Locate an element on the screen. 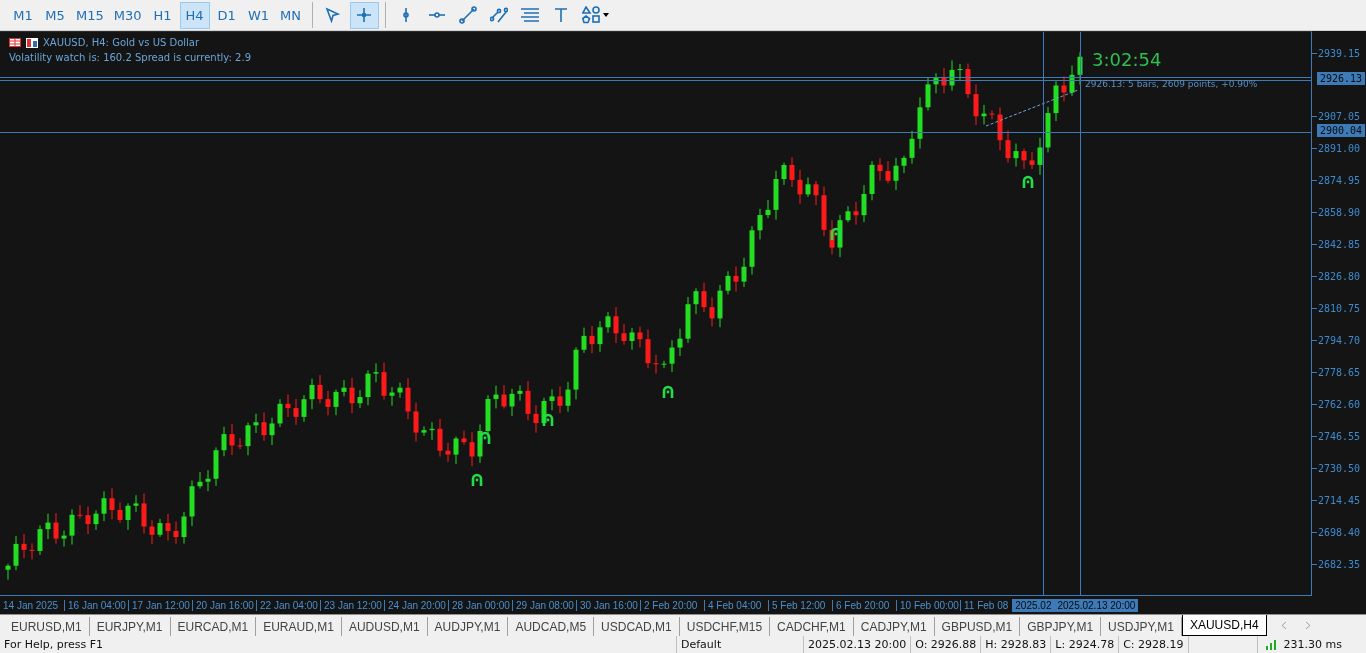  timeframe-button: MN is located at coordinates (290, 15).